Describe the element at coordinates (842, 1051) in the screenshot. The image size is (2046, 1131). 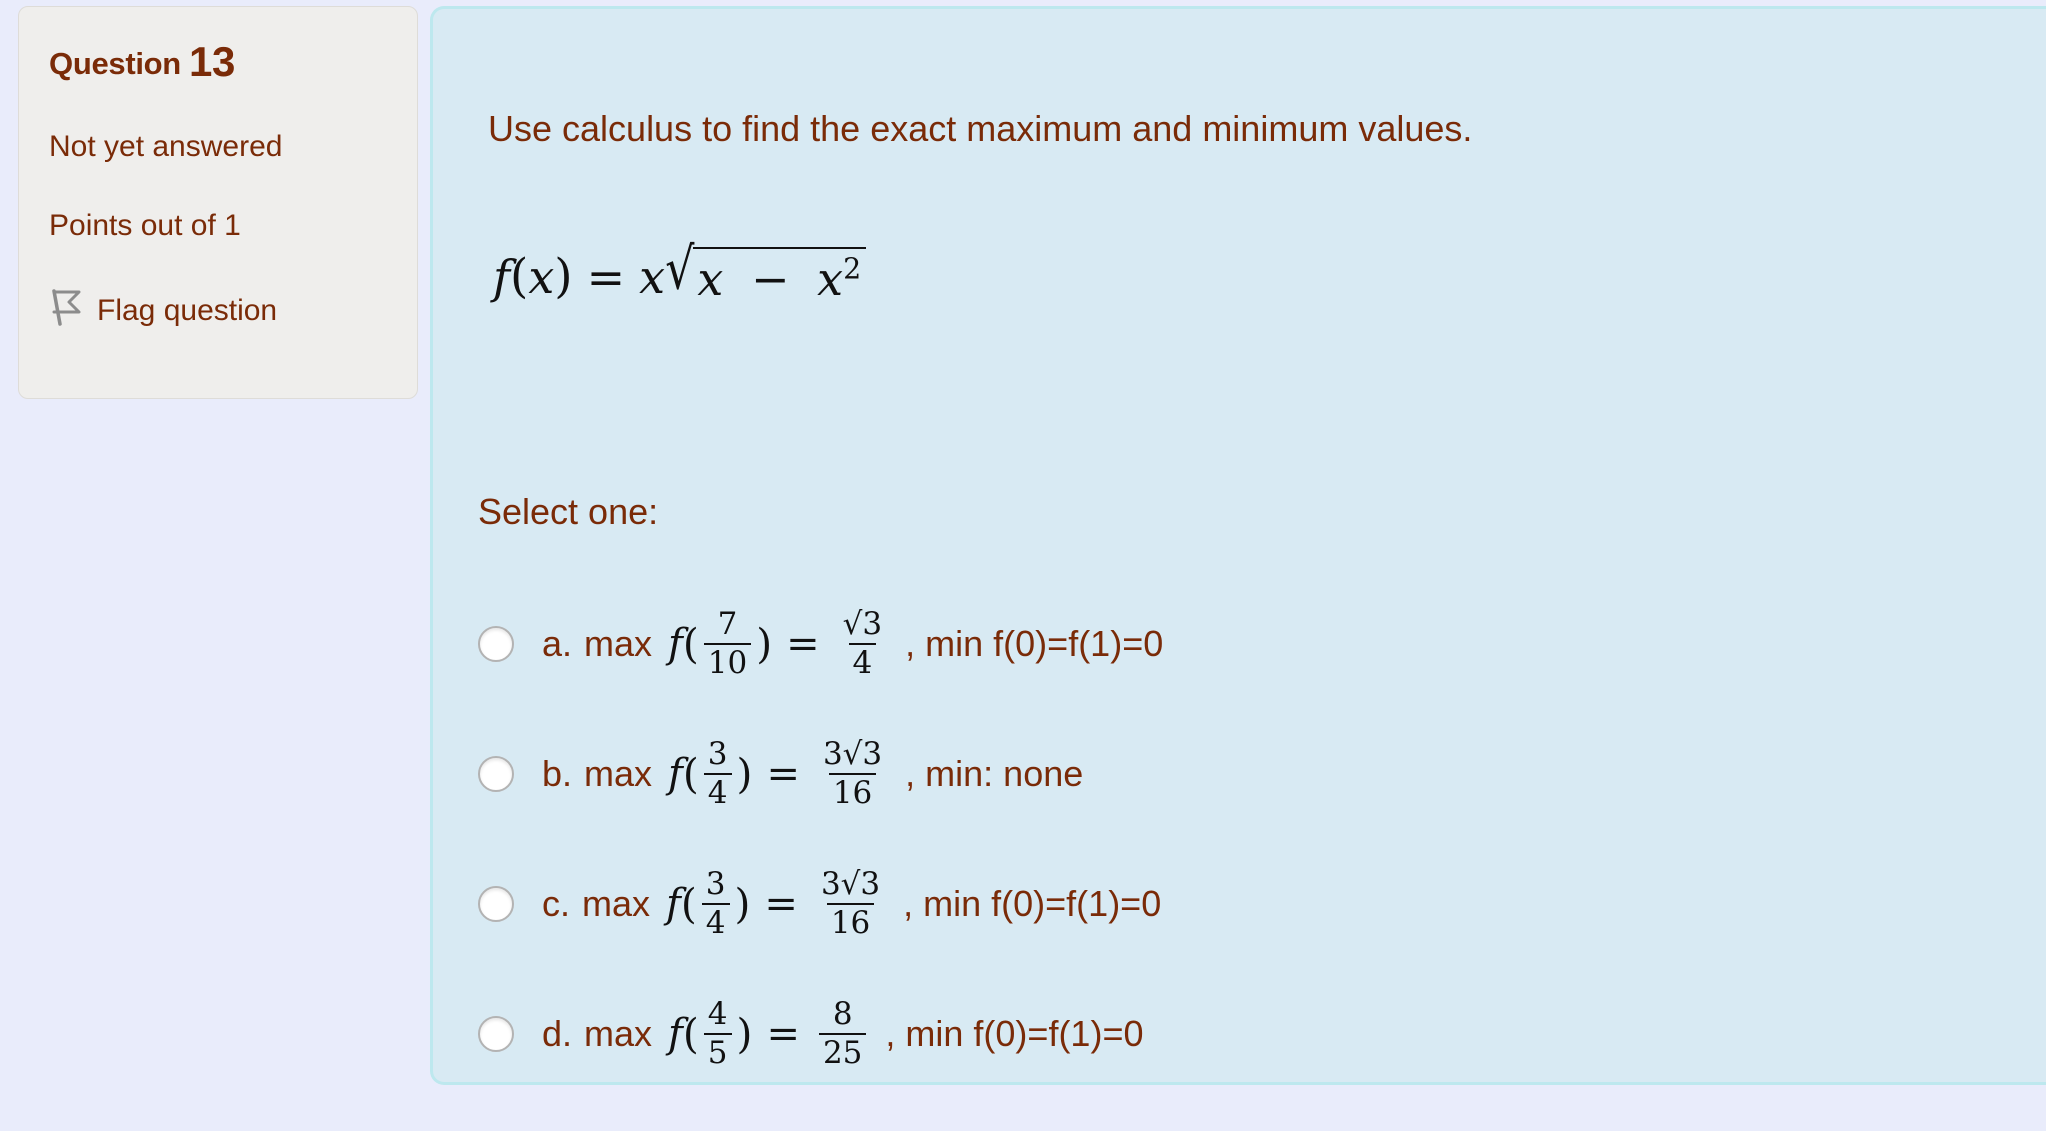
I see `option-d-value-denominator: 25` at that location.